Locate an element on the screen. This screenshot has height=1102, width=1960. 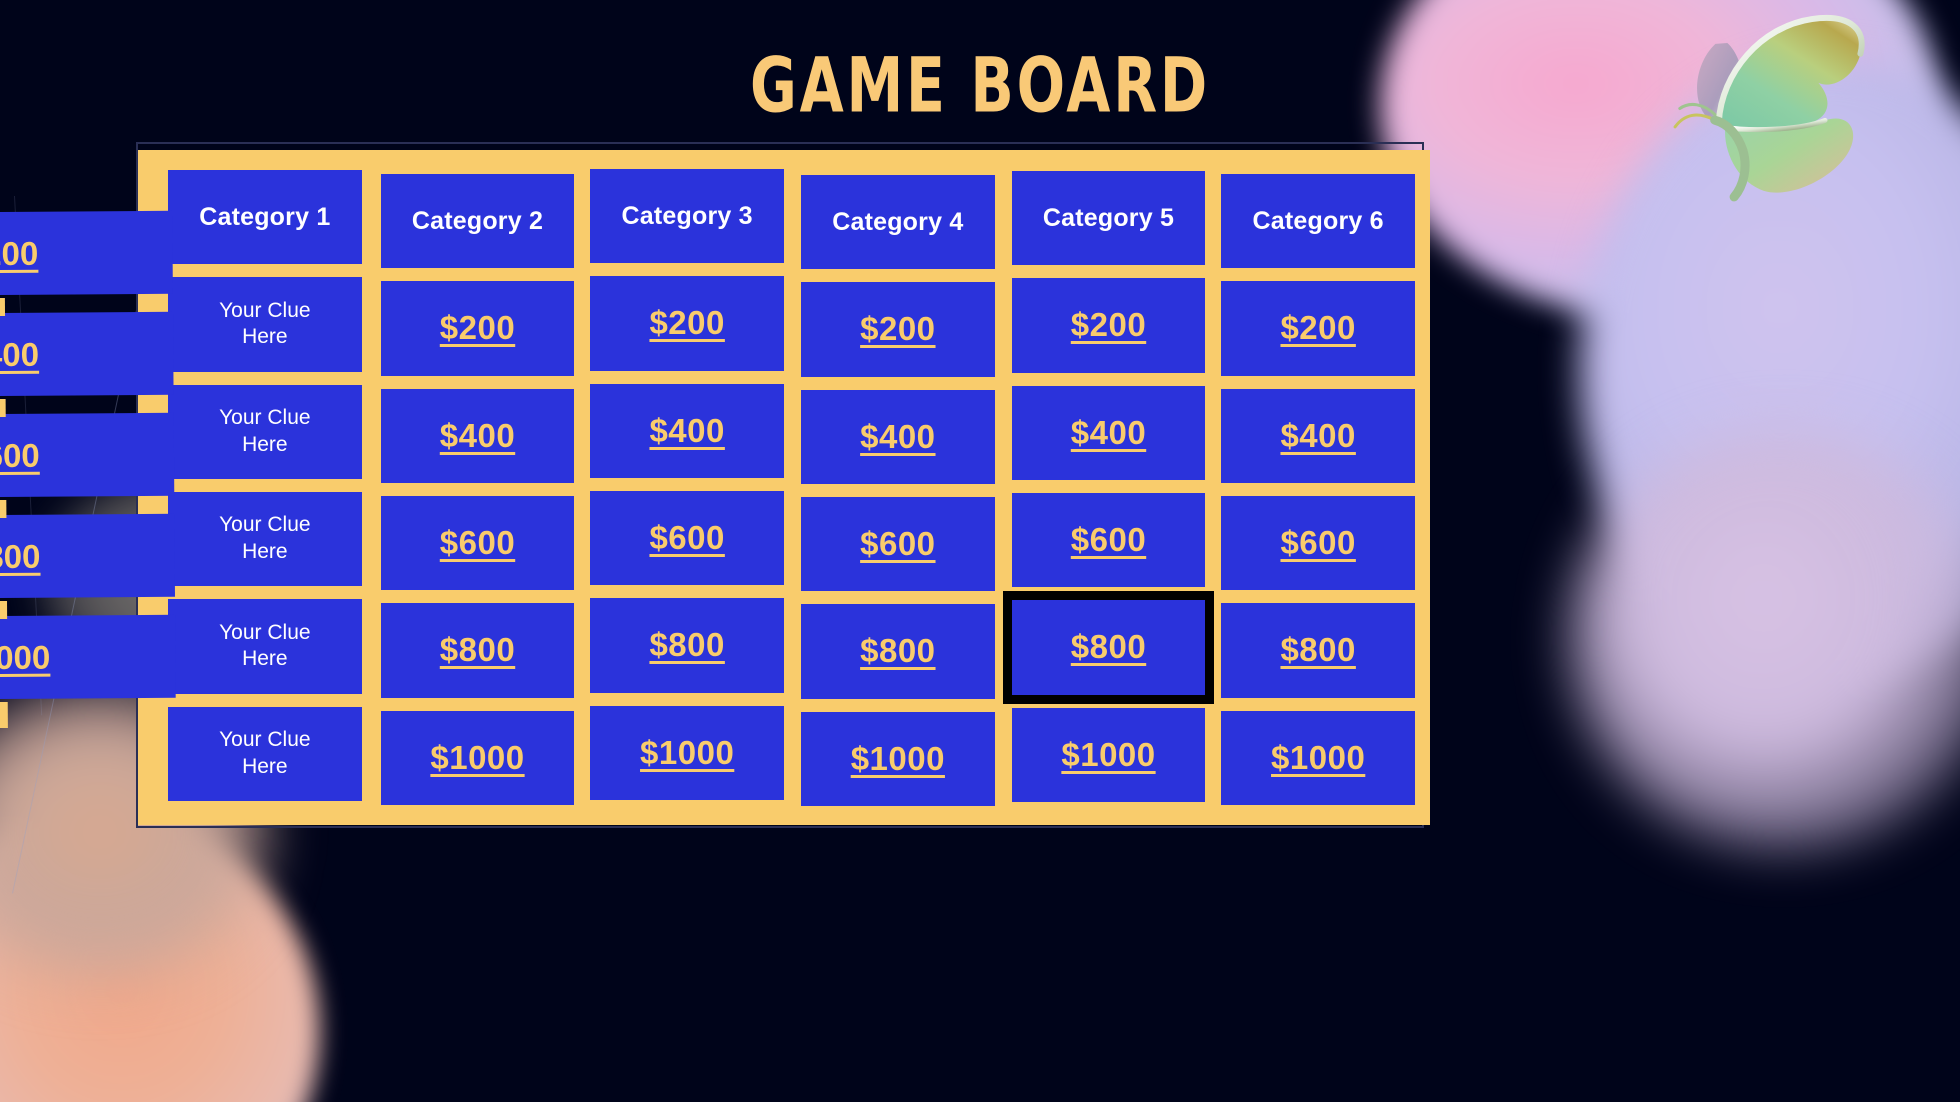
amount-cell-c2-r5: $1000 is located at coordinates (477, 757).